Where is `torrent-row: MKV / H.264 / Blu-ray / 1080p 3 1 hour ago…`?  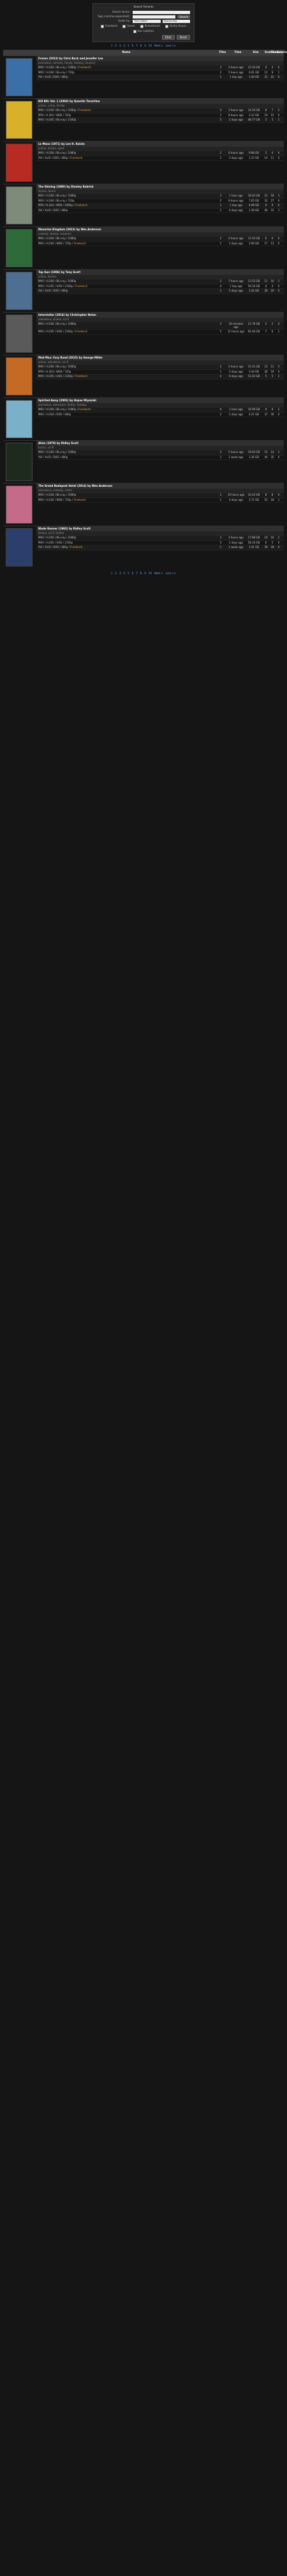 torrent-row: MKV / H.264 / Blu-ray / 1080p 3 1 hour ago… is located at coordinates (160, 196).